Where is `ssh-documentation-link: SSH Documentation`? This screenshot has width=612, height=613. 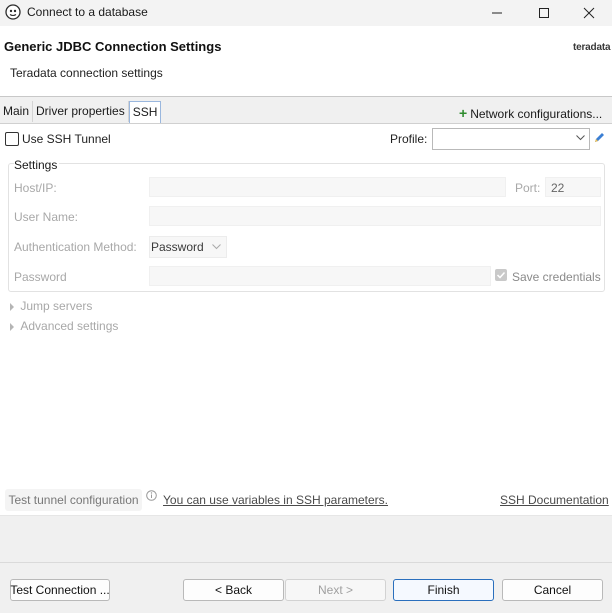
ssh-documentation-link: SSH Documentation is located at coordinates (554, 500).